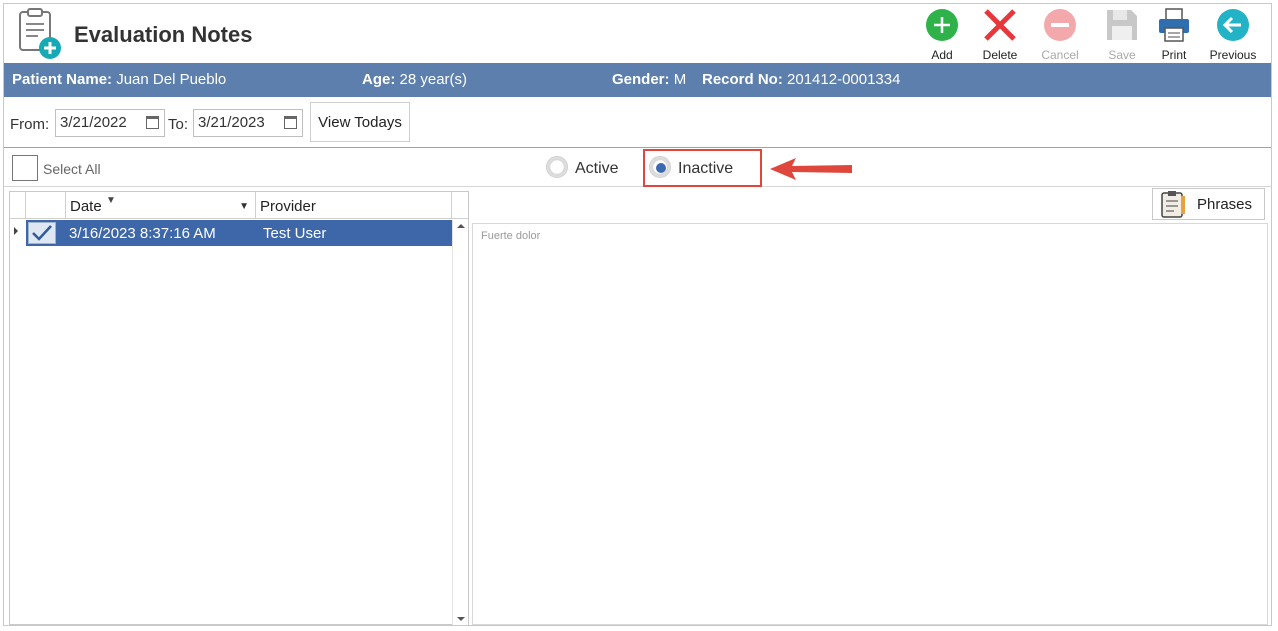  Describe the element at coordinates (30, 124) in the screenshot. I see `from-label: From:` at that location.